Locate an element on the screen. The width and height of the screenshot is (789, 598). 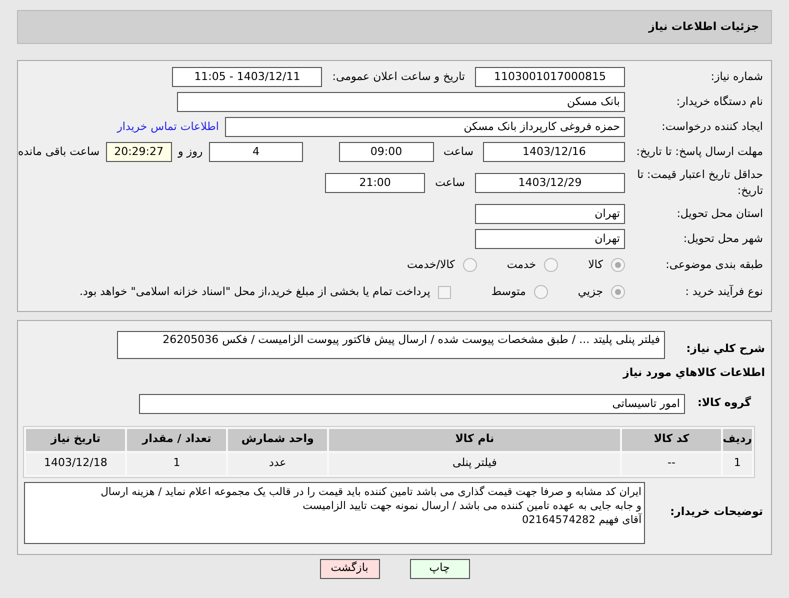
time-field: 09:00 is located at coordinates (386, 152).